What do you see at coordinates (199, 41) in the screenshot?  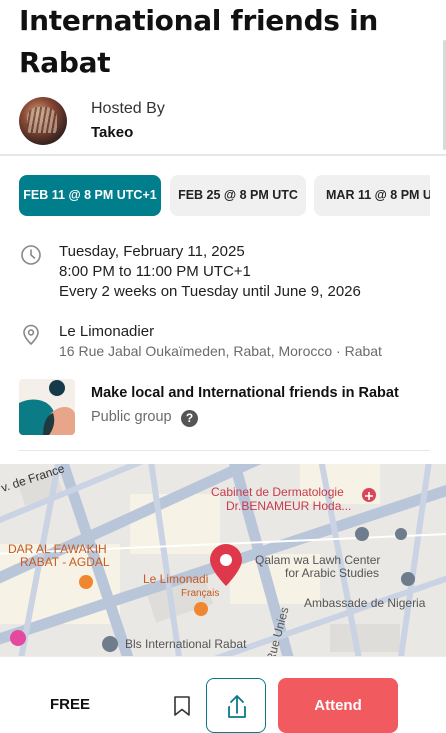 I see `event-title: International friends in Rabat` at bounding box center [199, 41].